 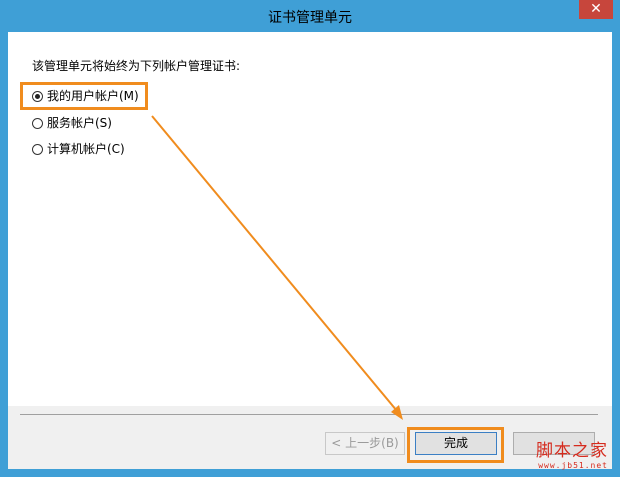 I want to click on watermark-url: www.jb51.net, so click(x=573, y=465).